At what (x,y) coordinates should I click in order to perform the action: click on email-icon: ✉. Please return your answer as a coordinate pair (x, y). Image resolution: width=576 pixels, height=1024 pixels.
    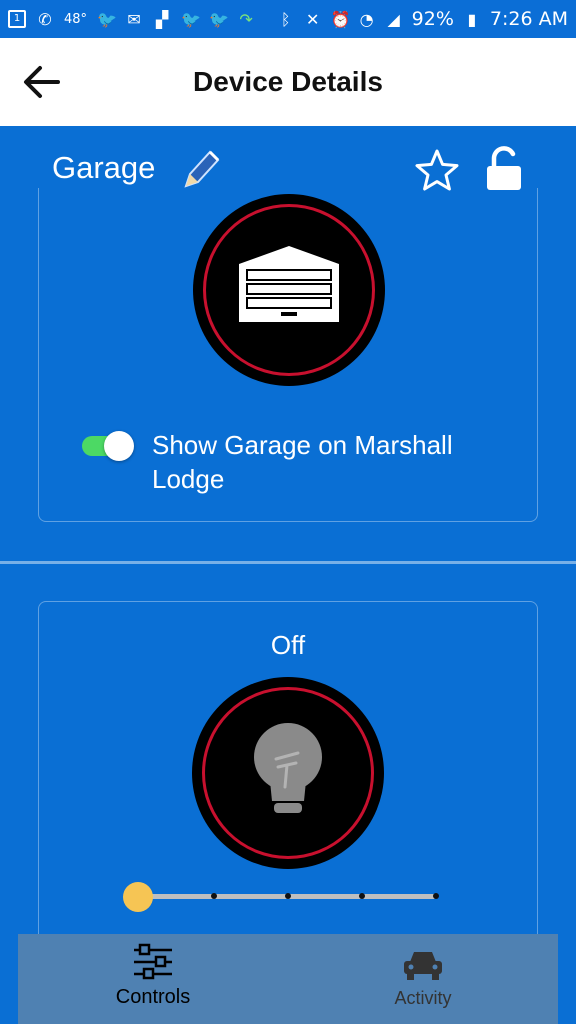
    Looking at the image, I should click on (134, 19).